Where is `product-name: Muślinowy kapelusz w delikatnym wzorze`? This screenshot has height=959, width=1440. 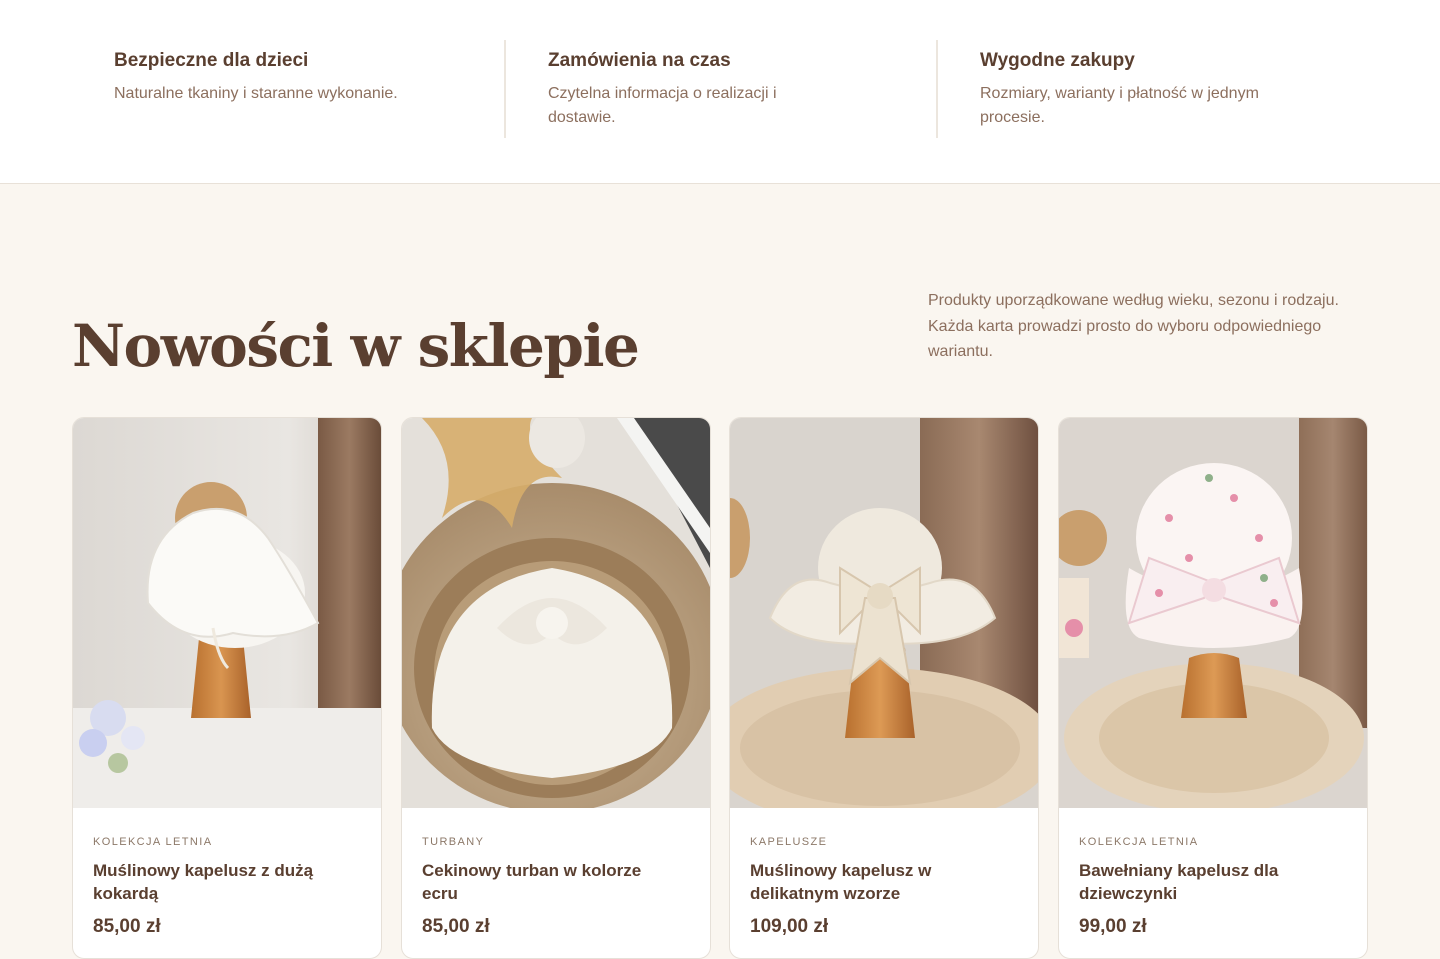 product-name: Muślinowy kapelusz w delikatnym wzorze is located at coordinates (875, 882).